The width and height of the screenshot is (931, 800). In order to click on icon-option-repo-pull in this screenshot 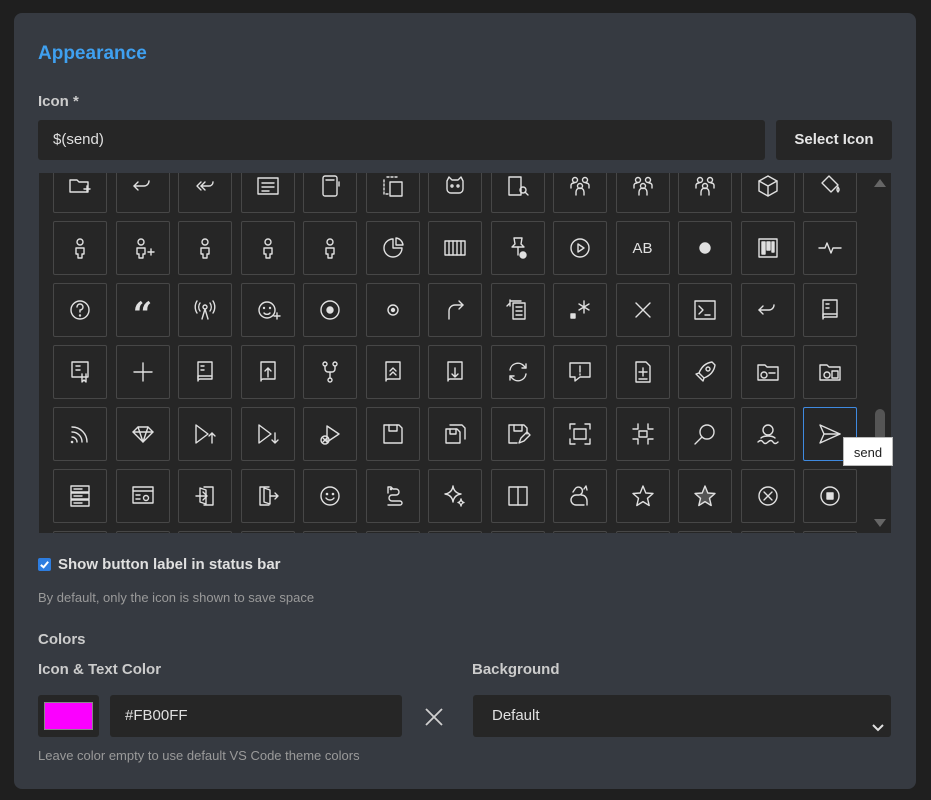, I will do `click(455, 372)`.